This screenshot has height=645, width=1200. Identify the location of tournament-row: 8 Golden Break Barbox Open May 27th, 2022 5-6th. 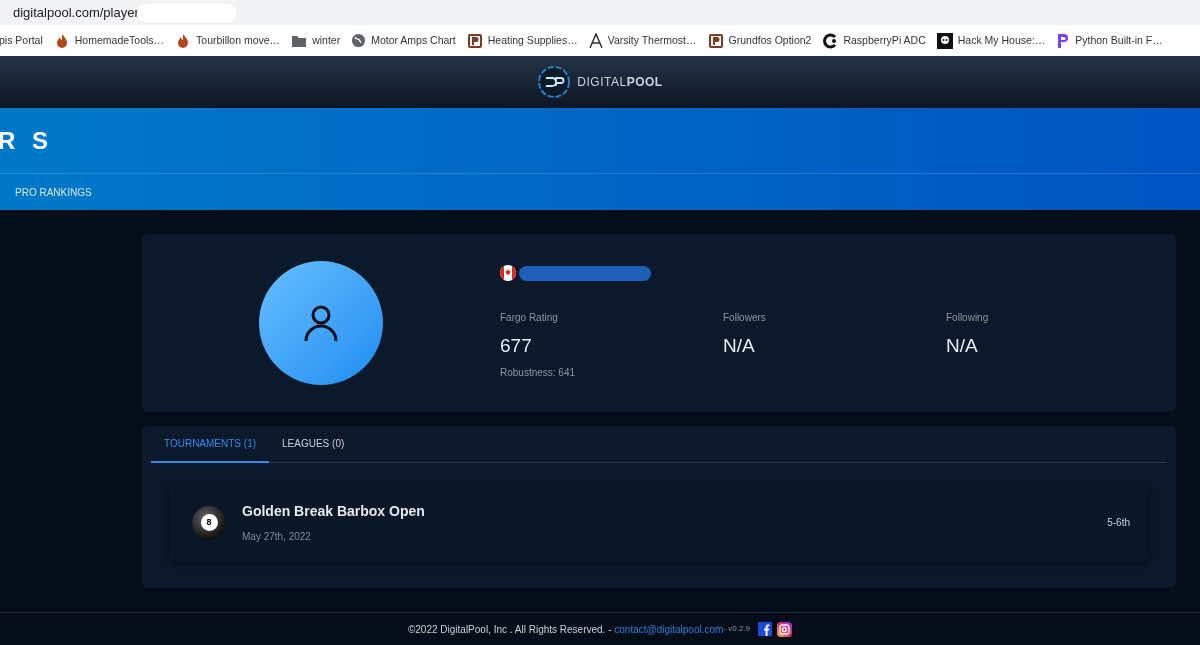
(659, 522).